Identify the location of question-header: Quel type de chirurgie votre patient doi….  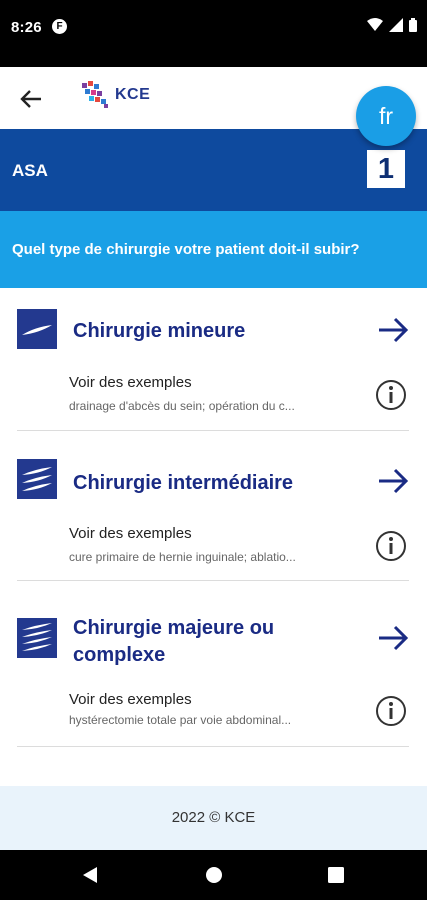
(213, 249).